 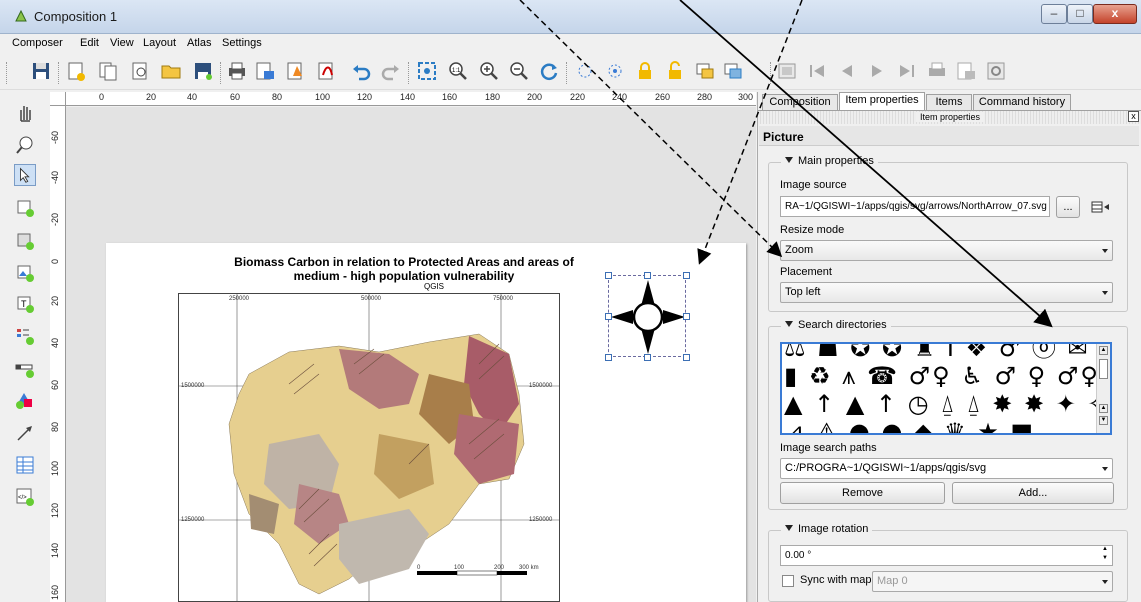 I want to click on undo-icon, so click(x=361, y=71).